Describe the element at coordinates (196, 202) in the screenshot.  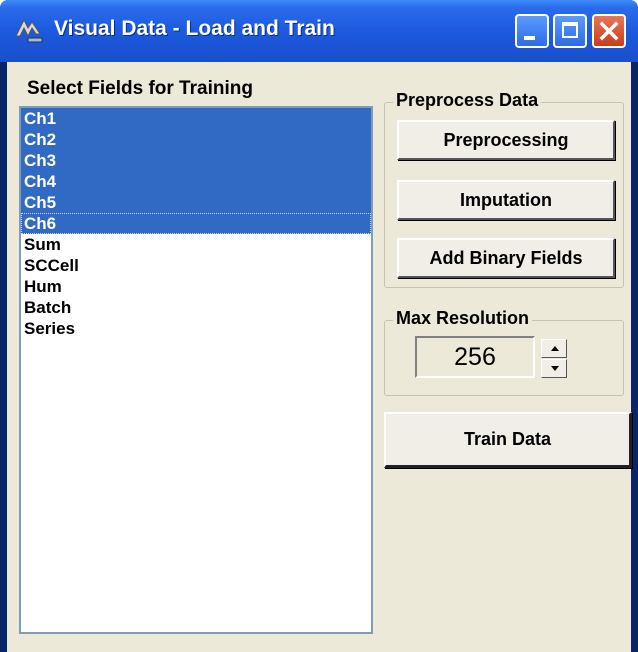
I see `list-item: Ch5` at that location.